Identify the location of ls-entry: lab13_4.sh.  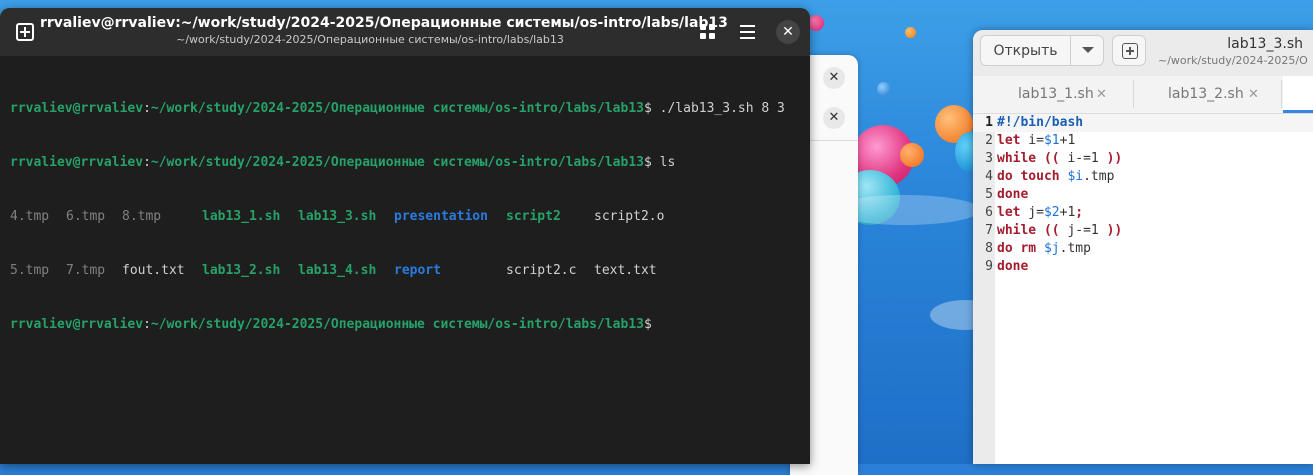
(337, 270).